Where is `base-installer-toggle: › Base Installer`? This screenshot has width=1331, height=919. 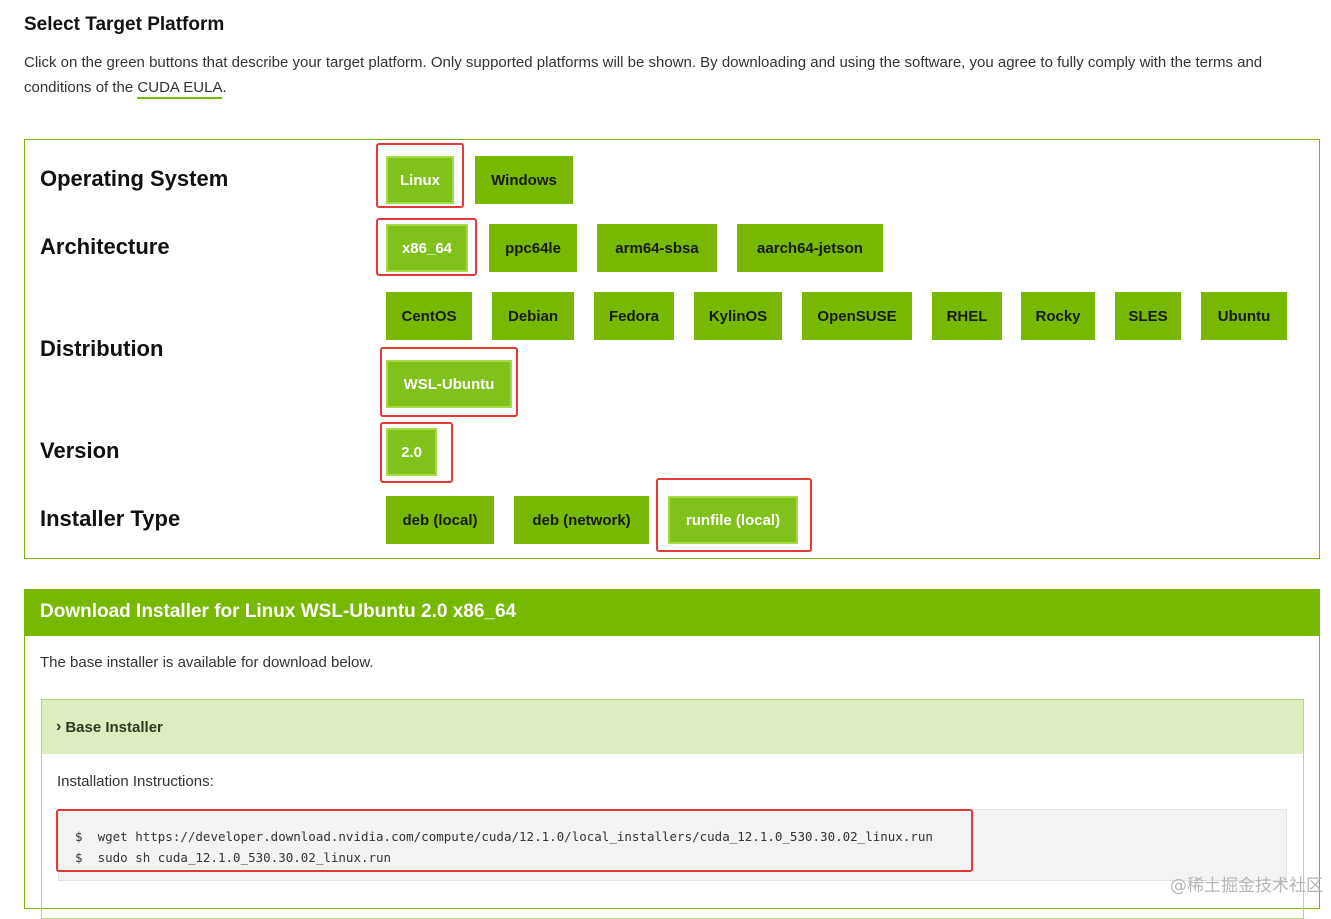
base-installer-toggle: › Base Installer is located at coordinates (672, 727).